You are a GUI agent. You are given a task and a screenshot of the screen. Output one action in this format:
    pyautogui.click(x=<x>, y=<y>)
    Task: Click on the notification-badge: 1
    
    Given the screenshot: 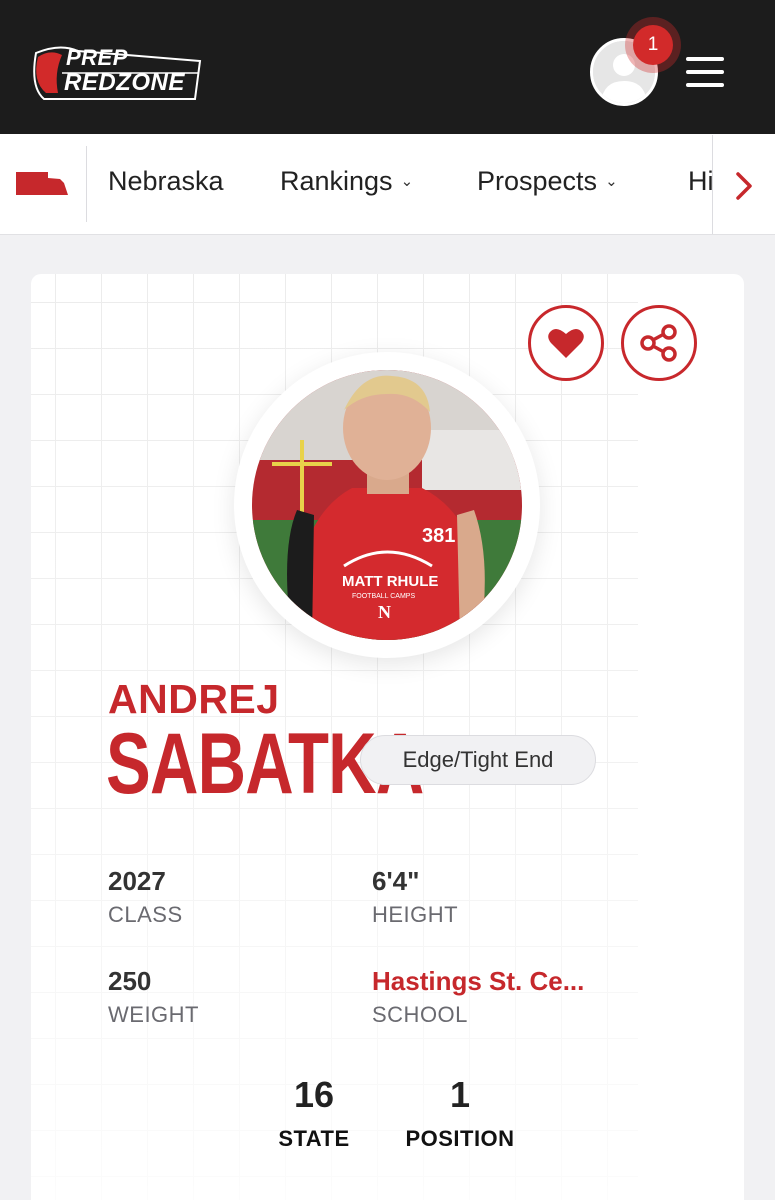 What is the action you would take?
    pyautogui.click(x=653, y=45)
    